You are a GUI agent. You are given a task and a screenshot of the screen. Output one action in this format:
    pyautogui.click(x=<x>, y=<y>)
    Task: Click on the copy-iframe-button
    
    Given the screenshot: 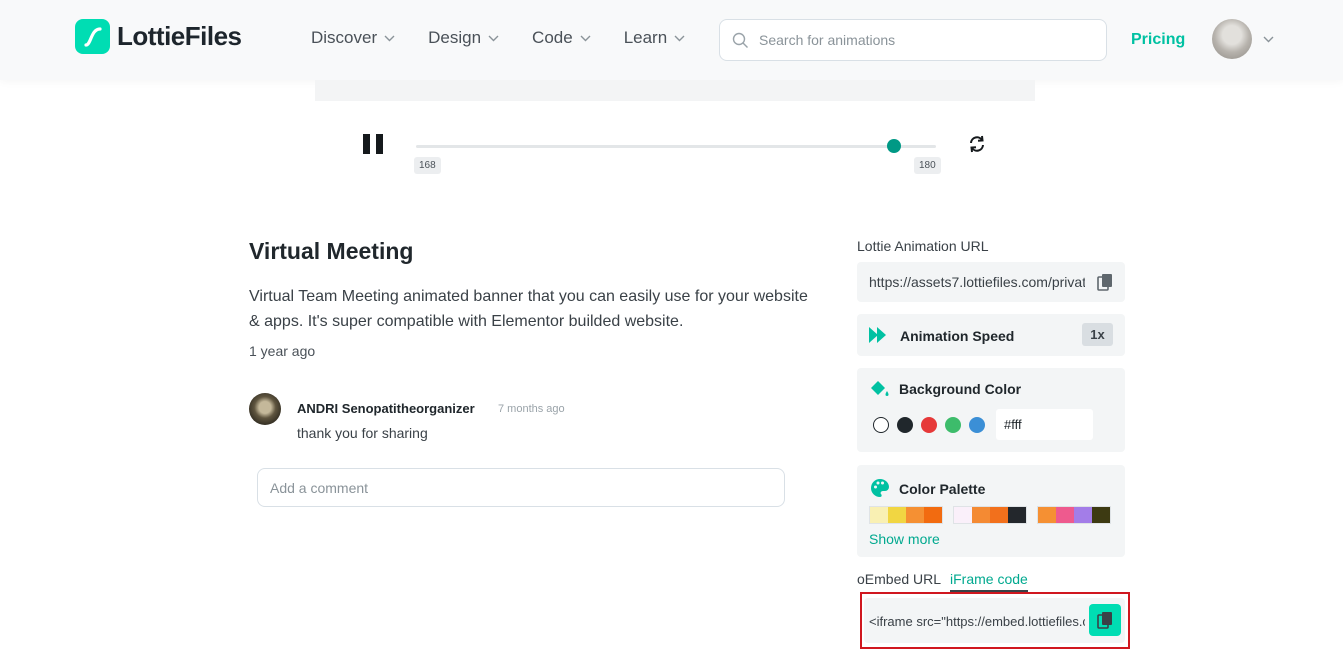 What is the action you would take?
    pyautogui.click(x=1105, y=620)
    